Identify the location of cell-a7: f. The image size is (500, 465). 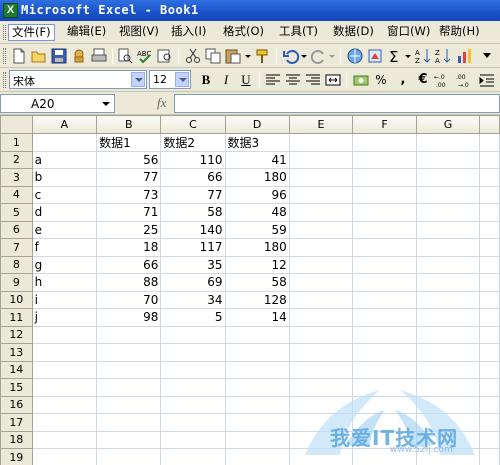
(64, 247).